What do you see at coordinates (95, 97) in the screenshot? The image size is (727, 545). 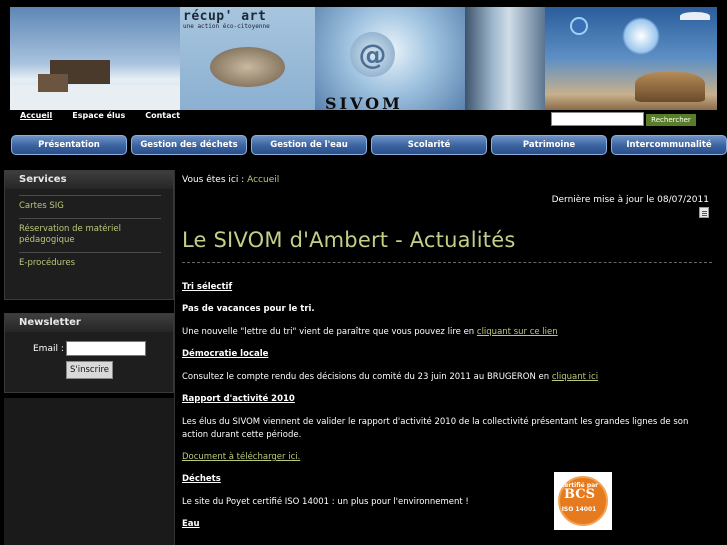 I see `banner-snow` at bounding box center [95, 97].